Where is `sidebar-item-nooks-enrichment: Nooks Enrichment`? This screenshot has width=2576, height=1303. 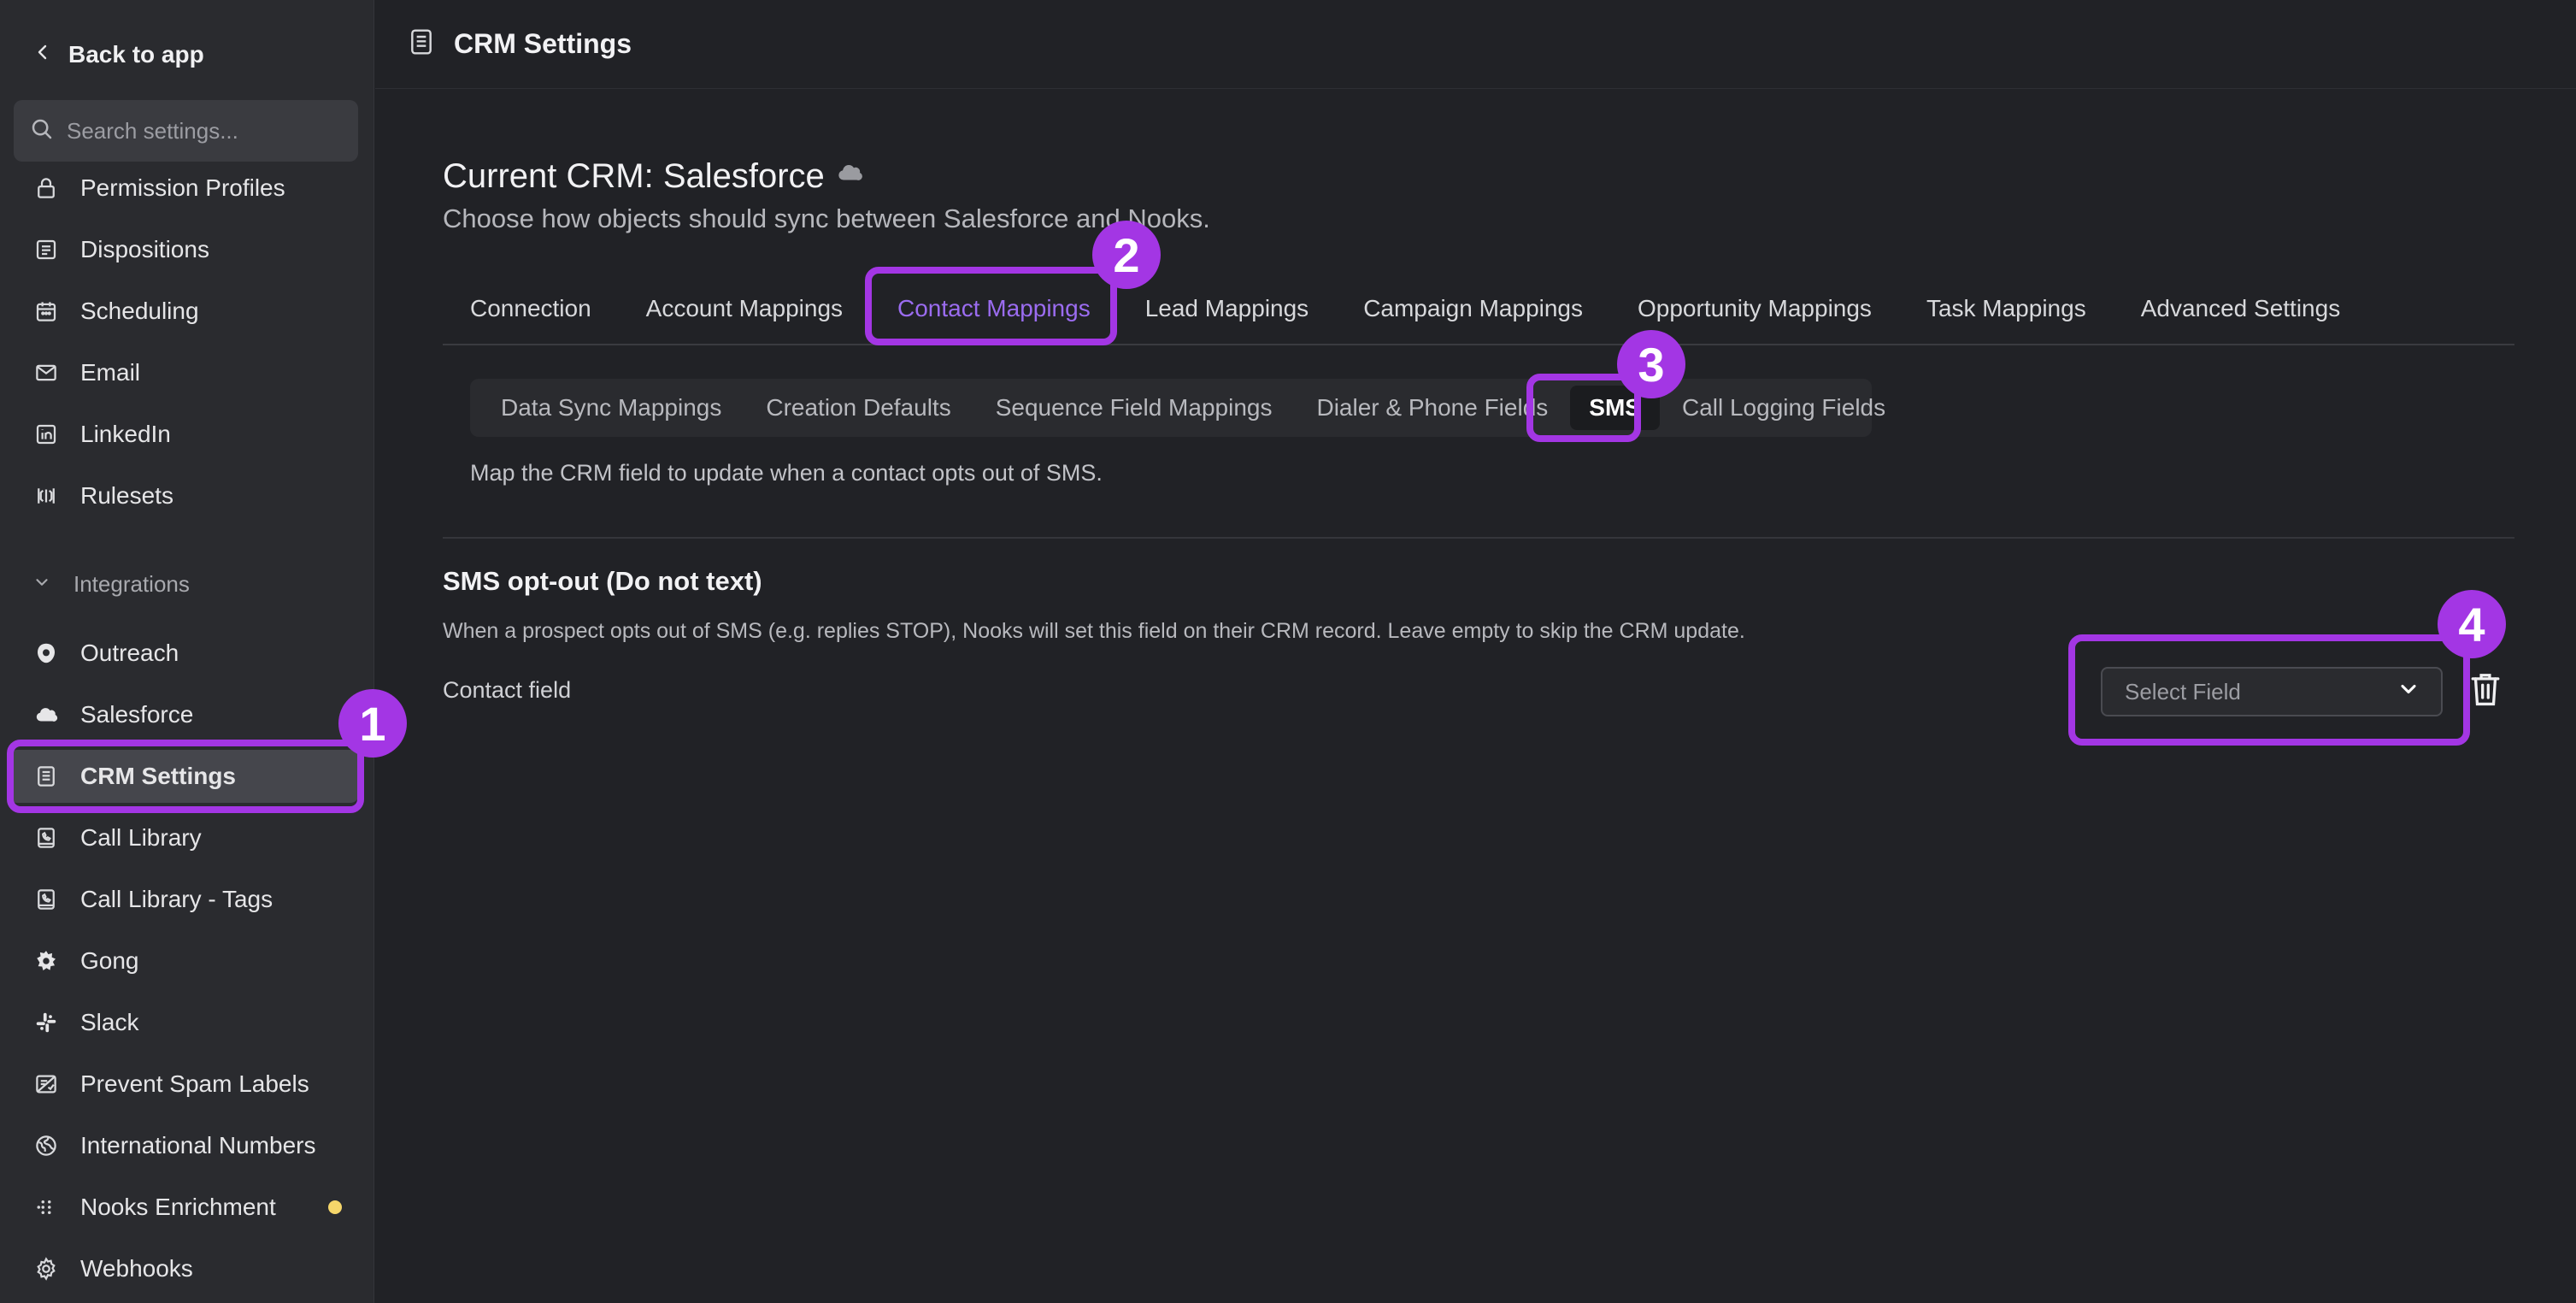
sidebar-item-nooks-enrichment: Nooks Enrichment is located at coordinates (184, 1207).